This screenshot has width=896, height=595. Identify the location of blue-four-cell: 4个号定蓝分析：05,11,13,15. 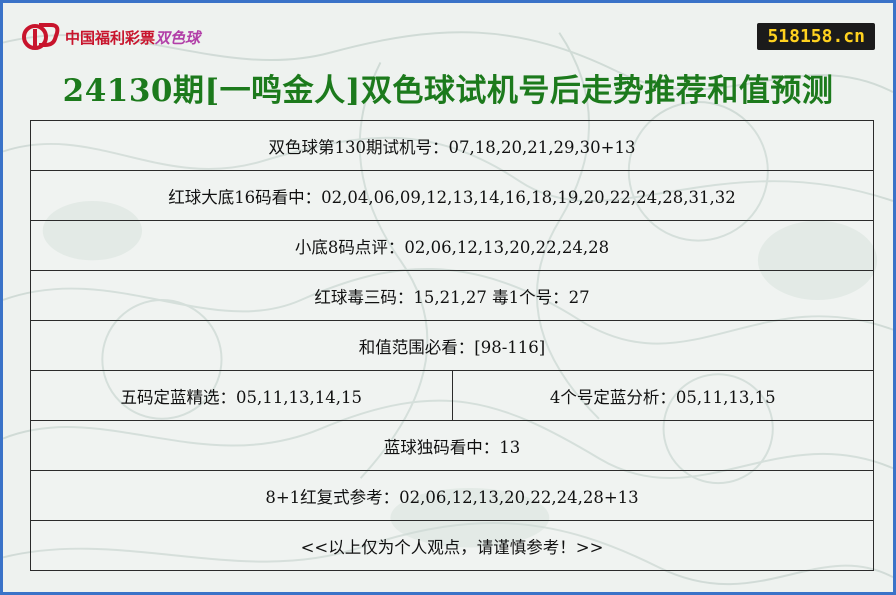
(662, 395).